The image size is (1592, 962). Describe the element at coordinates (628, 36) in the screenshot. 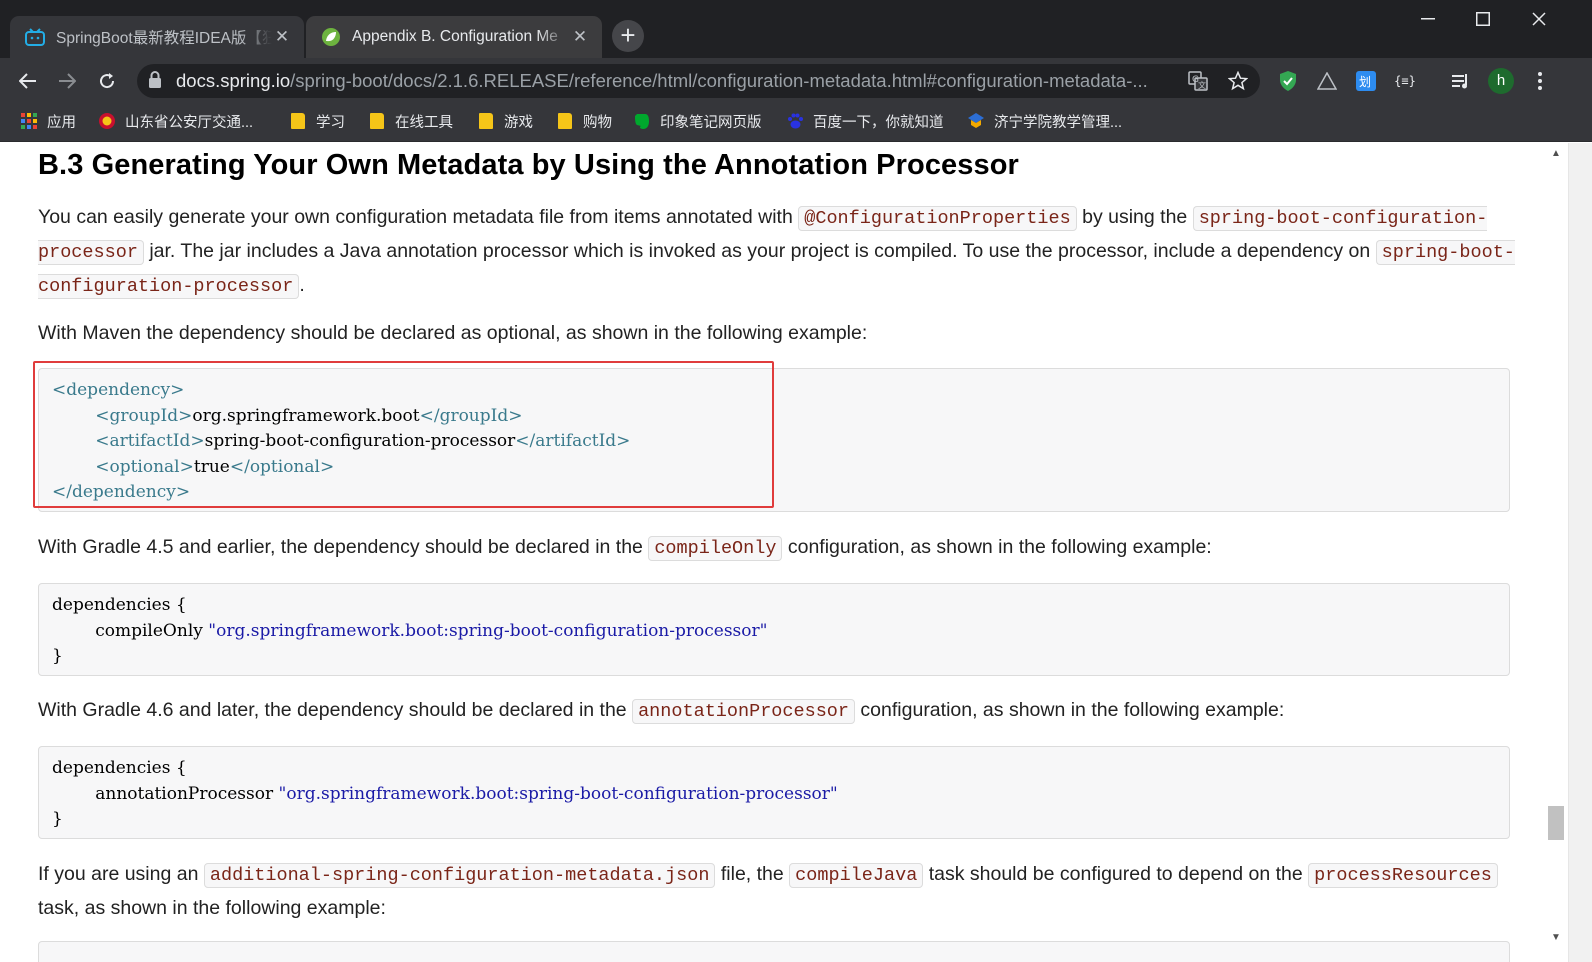

I see `new-tab-button: +` at that location.